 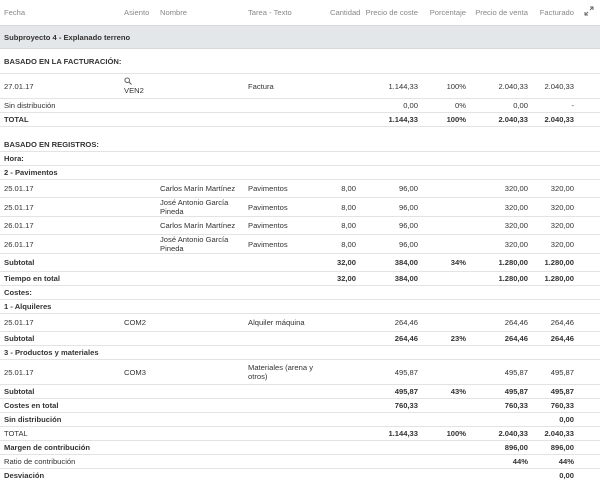 I want to click on column-header-precio-venta: Precio de venta, so click(x=501, y=13).